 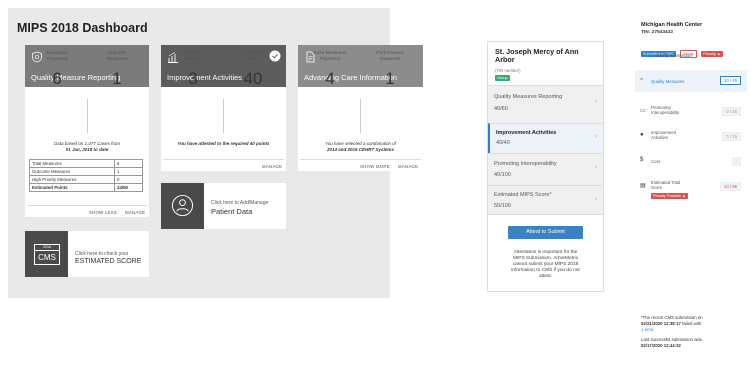 I want to click on table-row: High Priority Measures 0, so click(x=86, y=179).